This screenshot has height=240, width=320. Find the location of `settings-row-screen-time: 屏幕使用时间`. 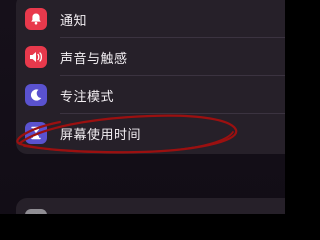

settings-row-screen-time: 屏幕使用时间 is located at coordinates (150, 133).